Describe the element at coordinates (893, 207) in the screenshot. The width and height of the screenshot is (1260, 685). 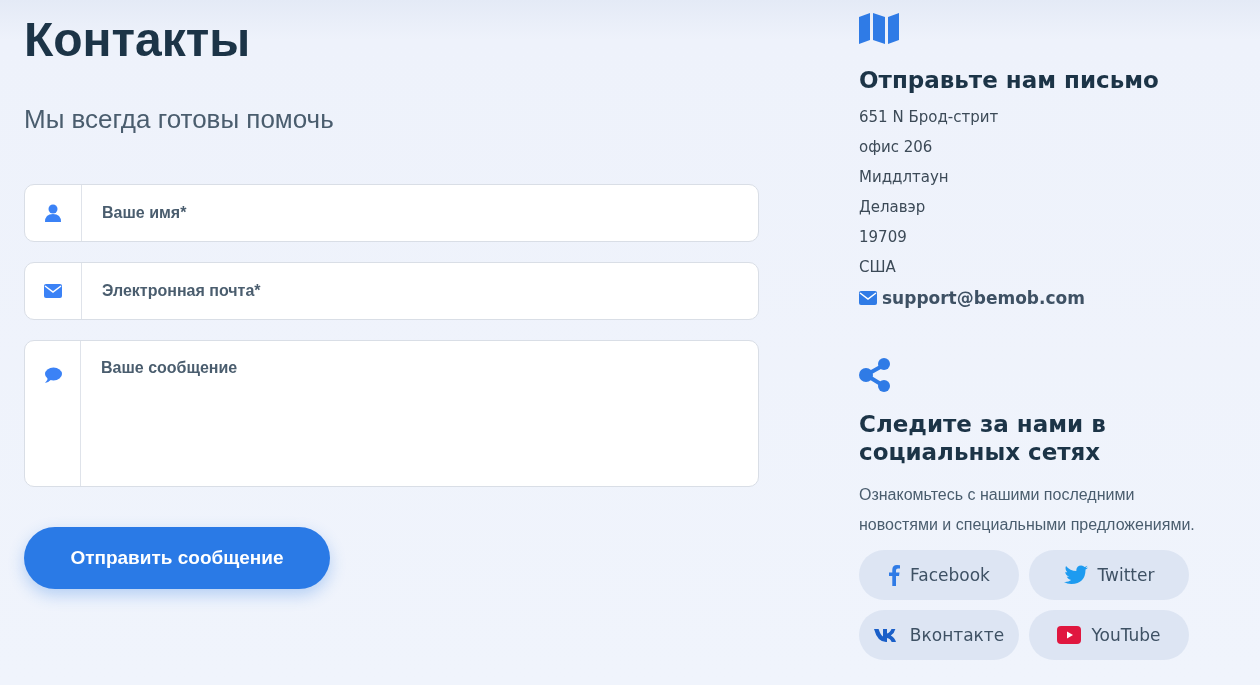
I see `address-line: Делавэр` at that location.